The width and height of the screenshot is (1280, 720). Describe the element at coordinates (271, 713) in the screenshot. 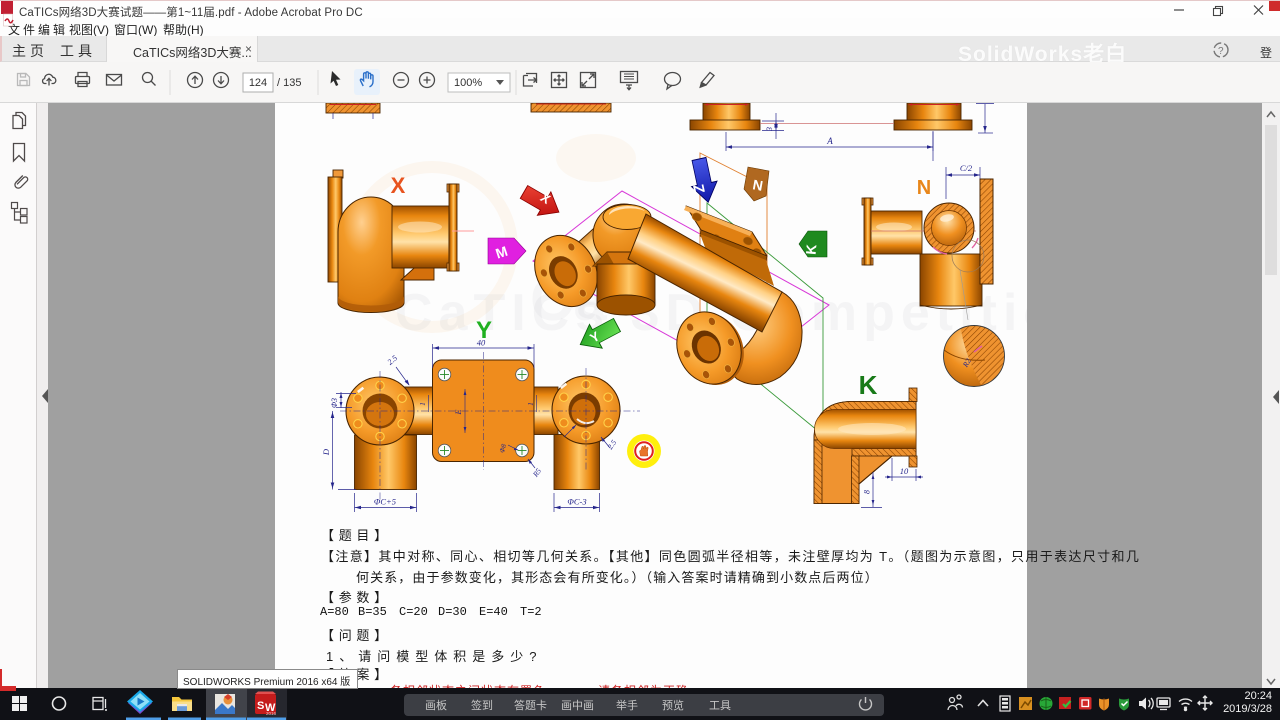

I see `svg-text: 2016` at that location.